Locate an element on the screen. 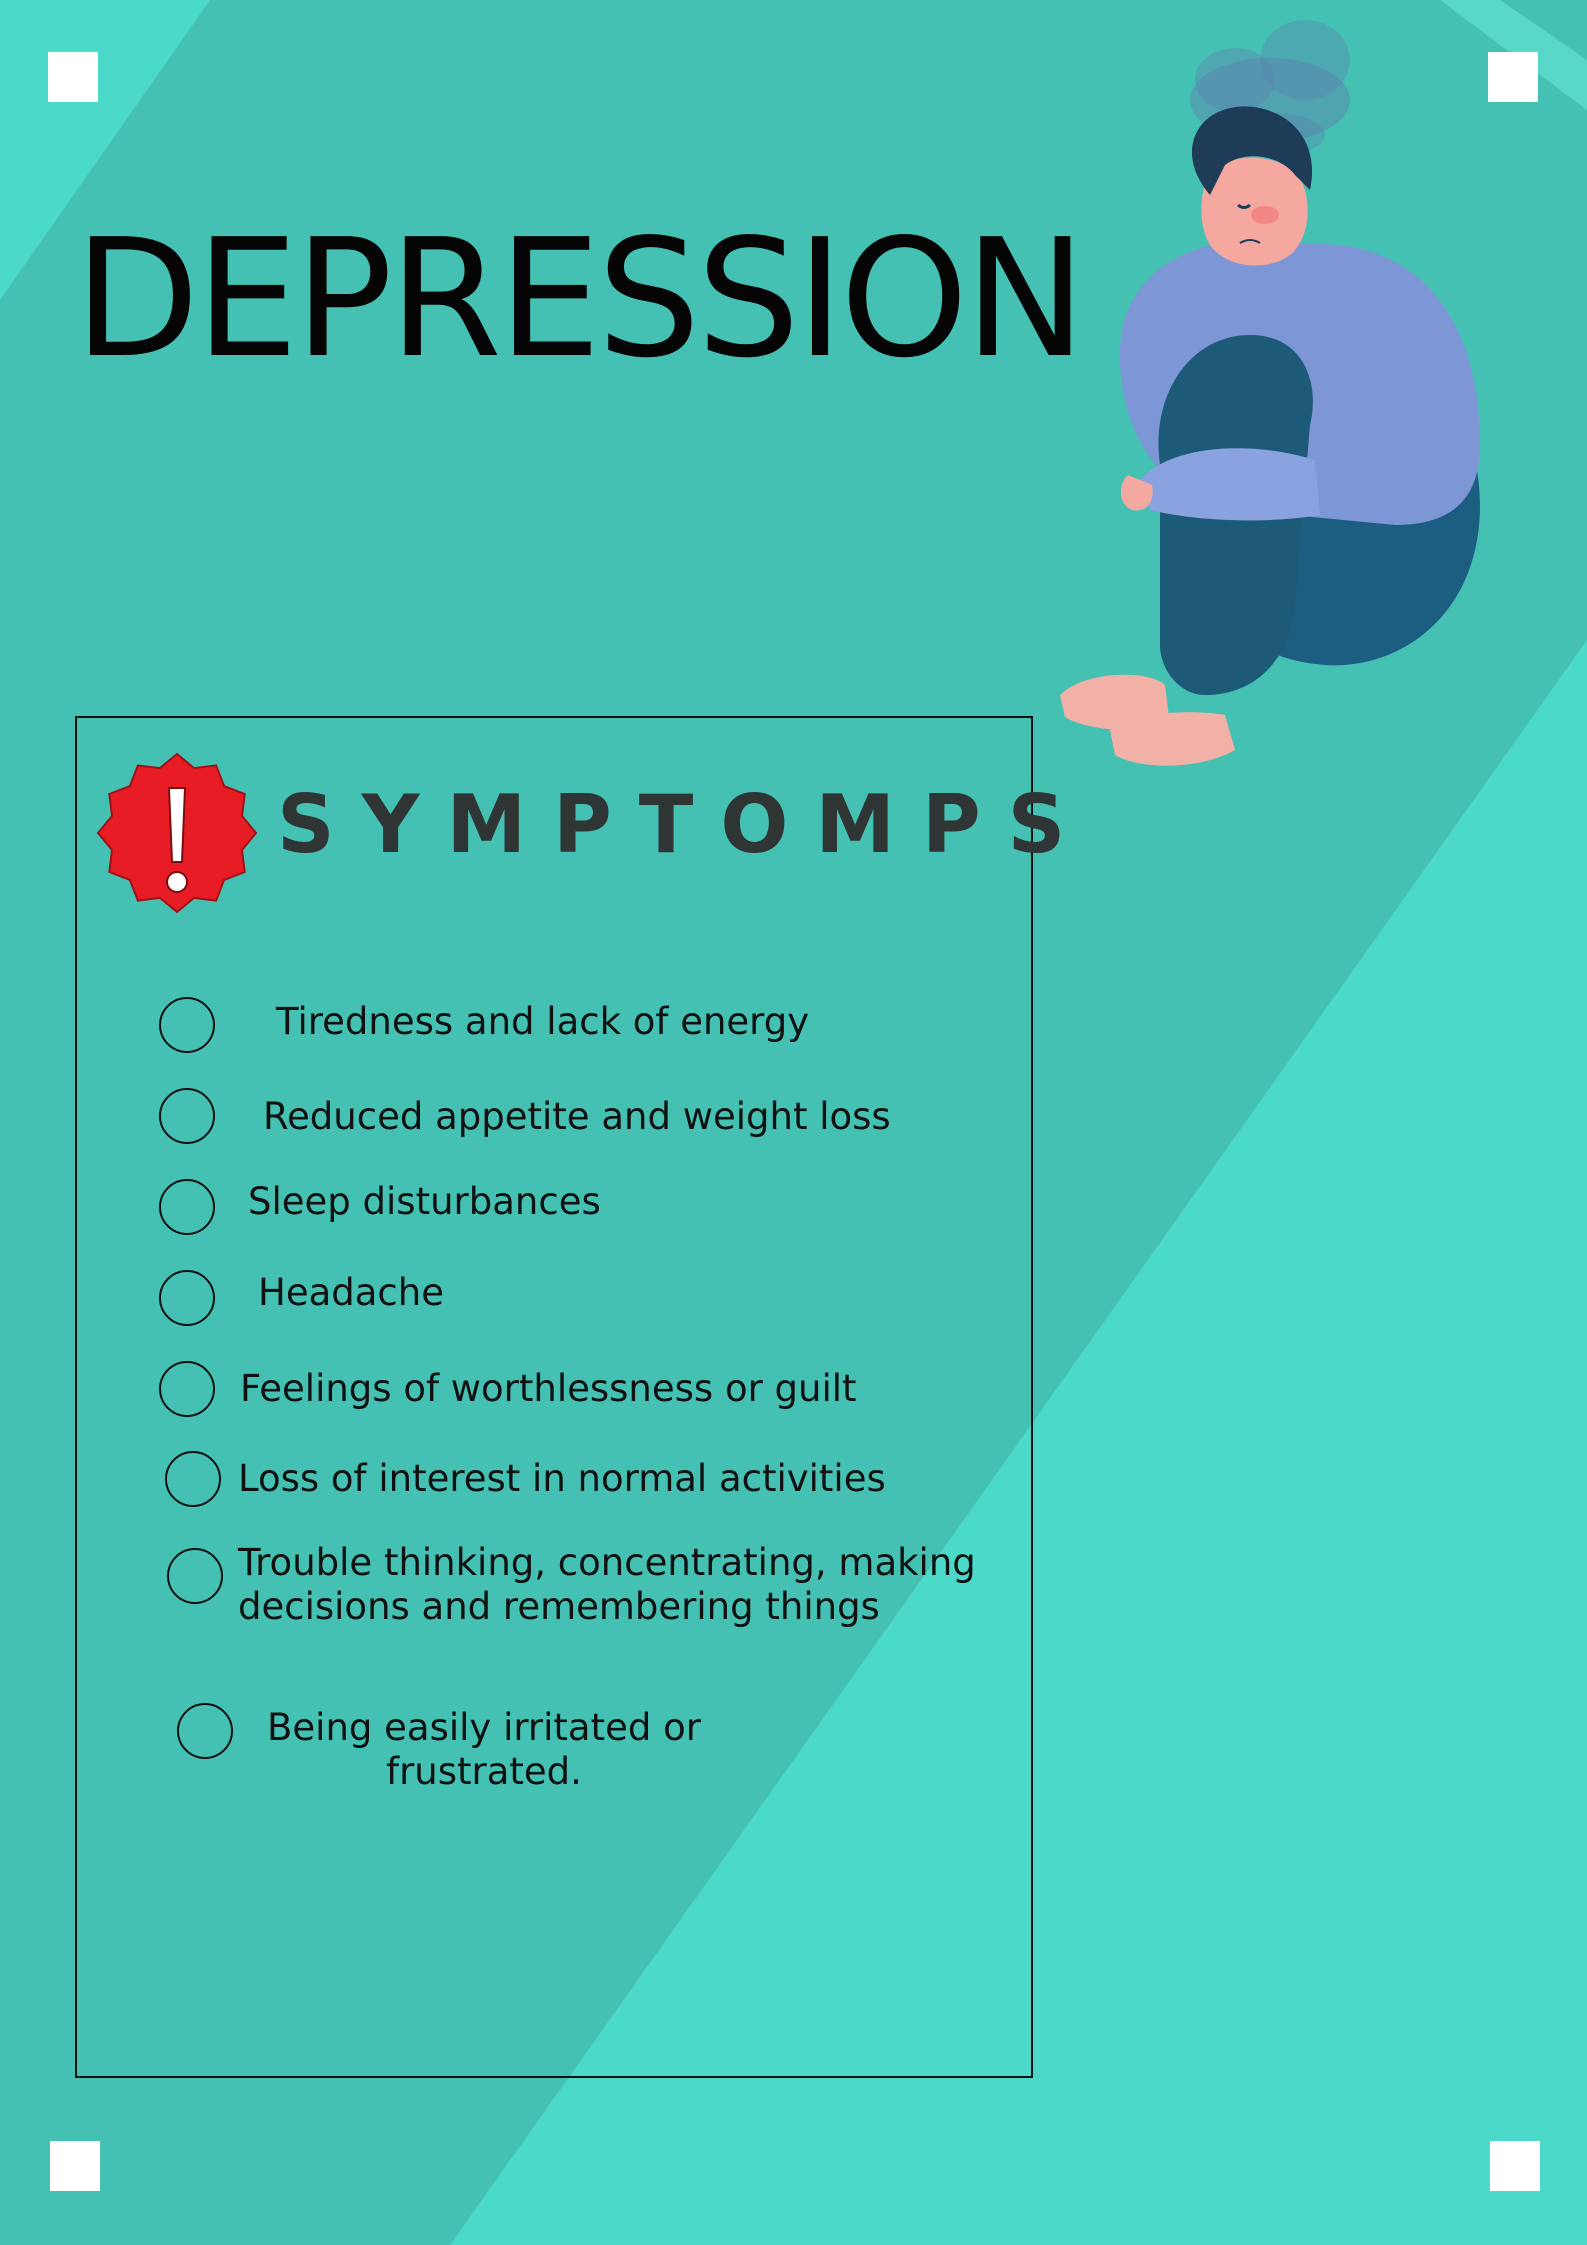 This screenshot has width=1587, height=2245. symptom-label: Headache is located at coordinates (351, 1292).